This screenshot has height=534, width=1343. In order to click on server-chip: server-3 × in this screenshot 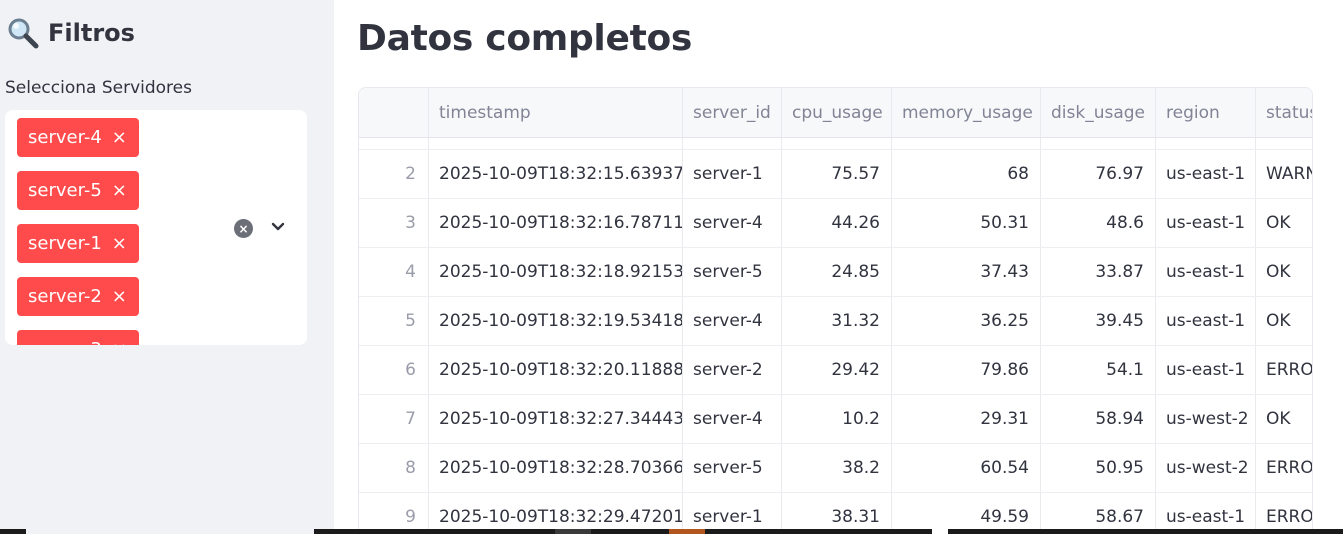, I will do `click(78, 337)`.